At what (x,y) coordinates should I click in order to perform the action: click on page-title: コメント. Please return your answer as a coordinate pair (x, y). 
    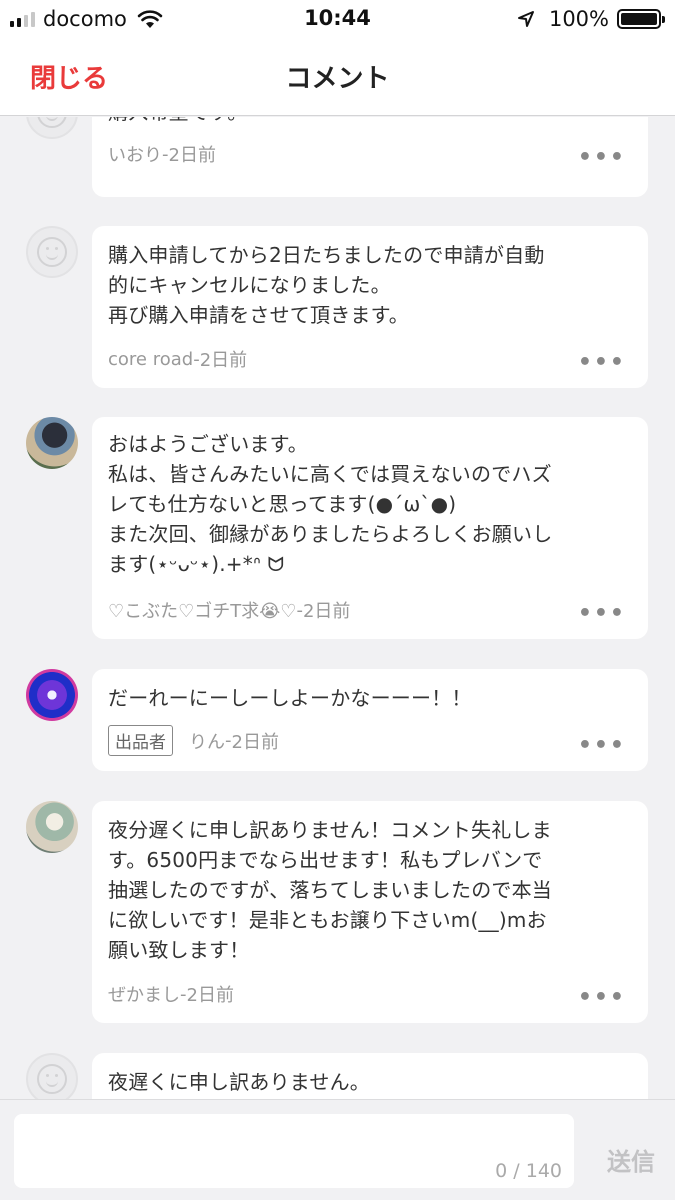
    Looking at the image, I should click on (337, 79).